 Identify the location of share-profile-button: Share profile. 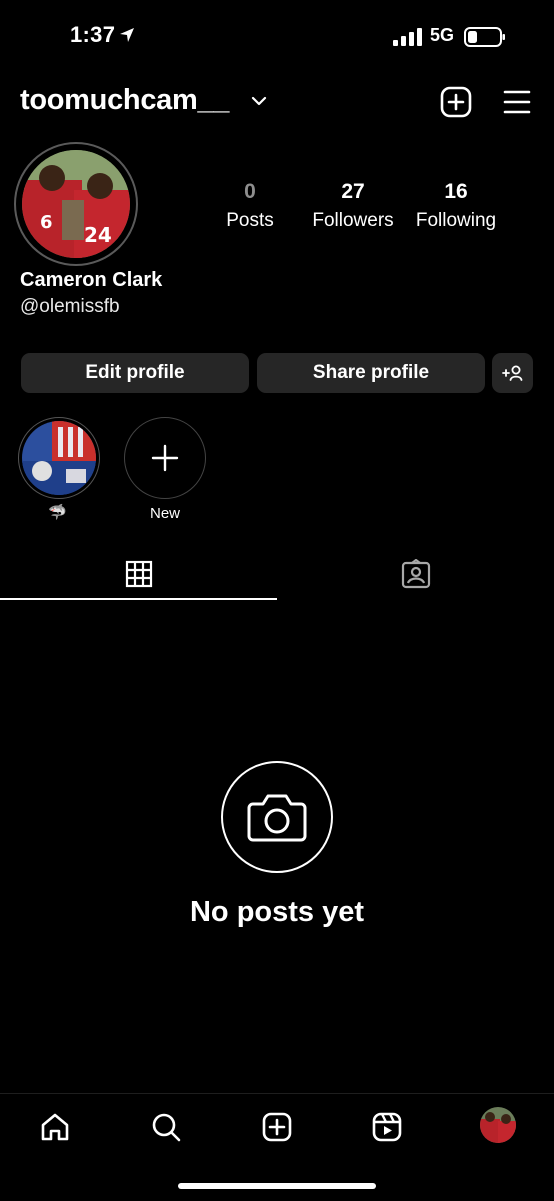
(371, 373).